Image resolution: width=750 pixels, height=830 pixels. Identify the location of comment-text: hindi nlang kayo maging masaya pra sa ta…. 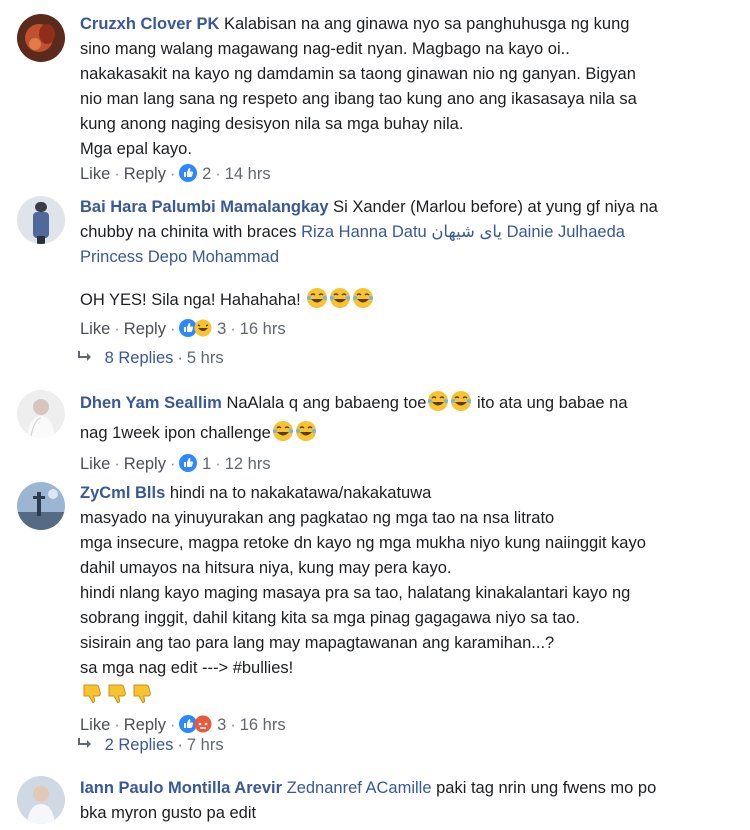
(355, 593).